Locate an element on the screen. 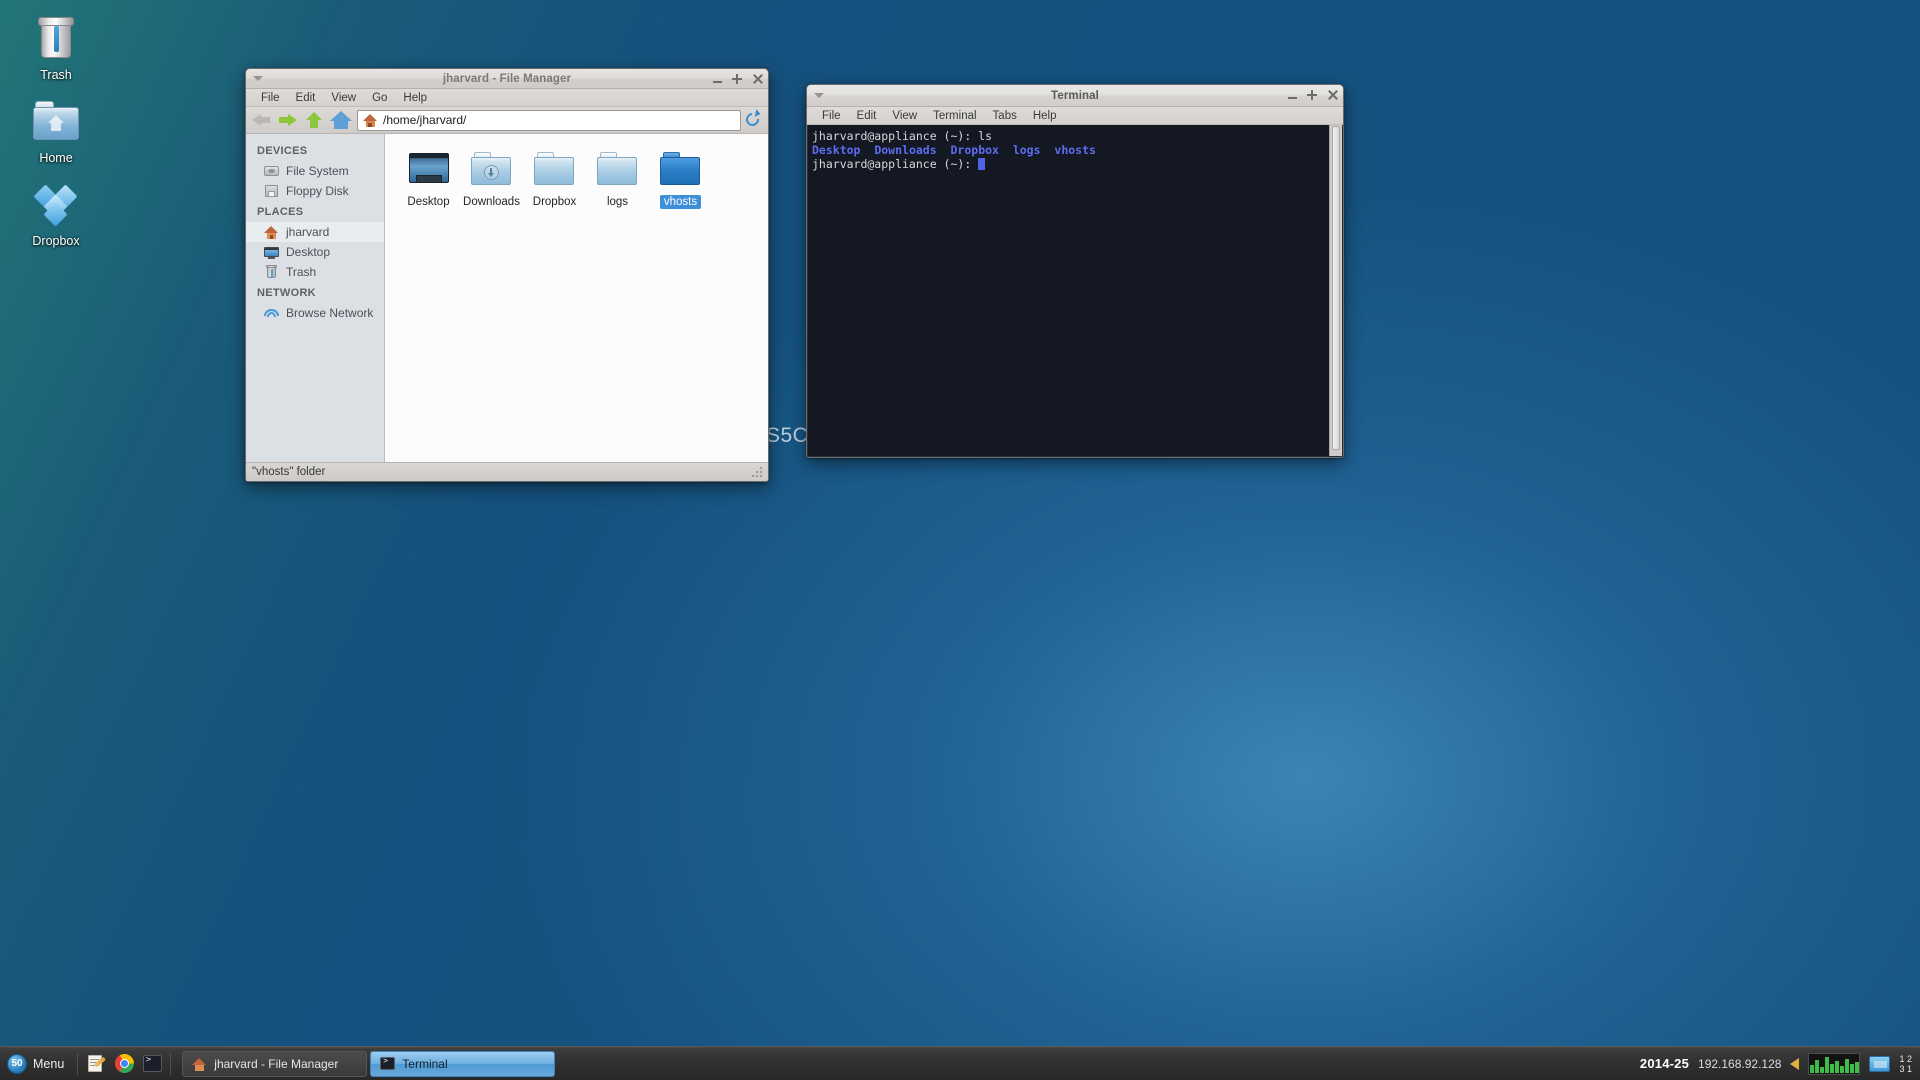 Image resolution: width=1920 pixels, height=1080 pixels. terminal-command: ls is located at coordinates (985, 136).